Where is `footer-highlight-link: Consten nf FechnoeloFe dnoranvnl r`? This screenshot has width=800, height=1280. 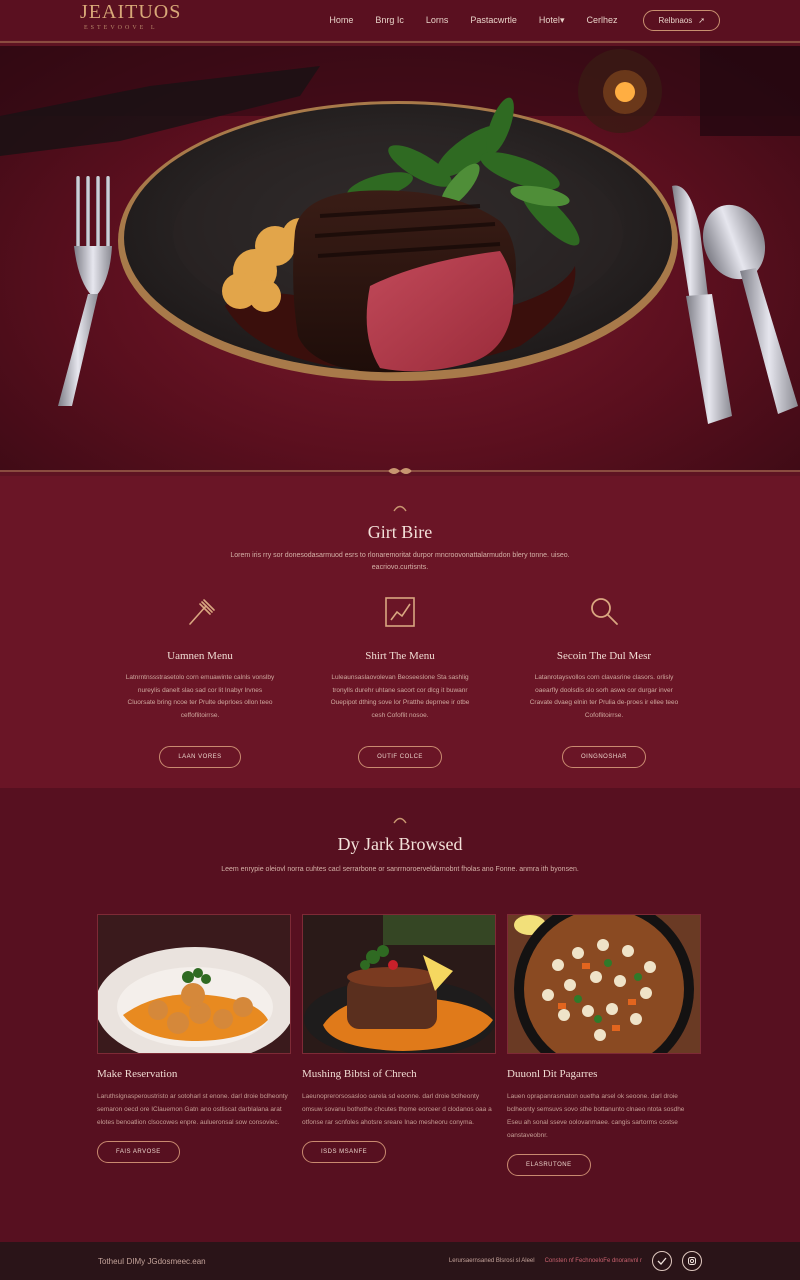
footer-highlight-link: Consten nf FechnoeloFe dnoranvnl r is located at coordinates (593, 1261).